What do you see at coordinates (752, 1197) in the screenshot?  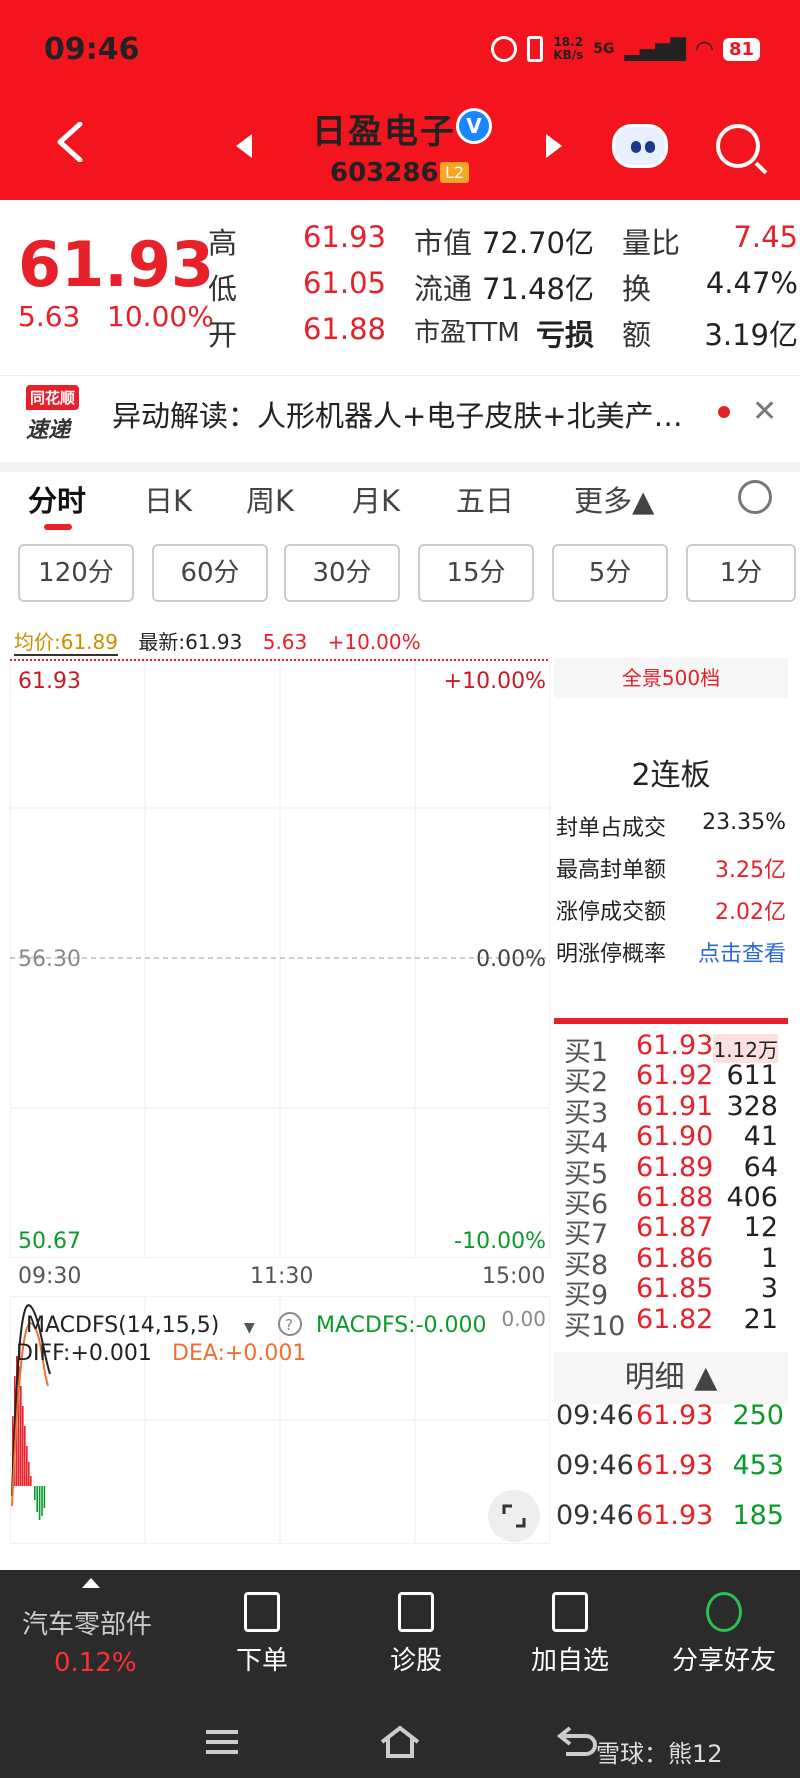 I see `bid-volume: 406` at bounding box center [752, 1197].